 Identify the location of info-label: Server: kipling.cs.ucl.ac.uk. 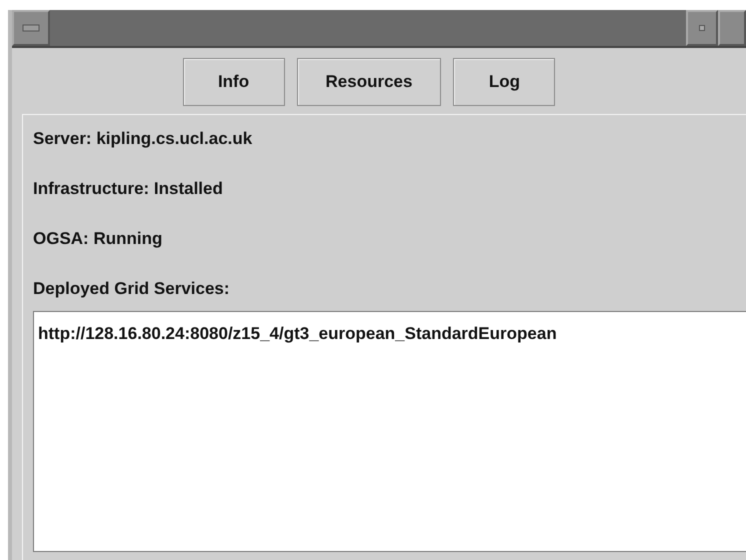
(143, 139).